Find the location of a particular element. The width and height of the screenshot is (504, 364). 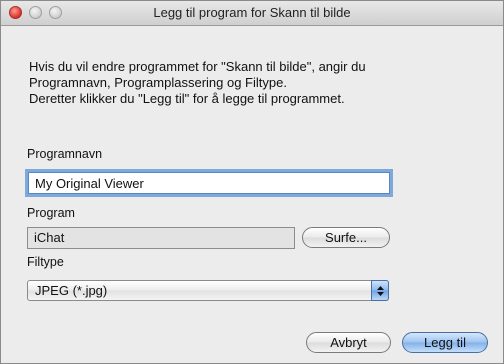

program-name-label: Programnavn is located at coordinates (65, 154).